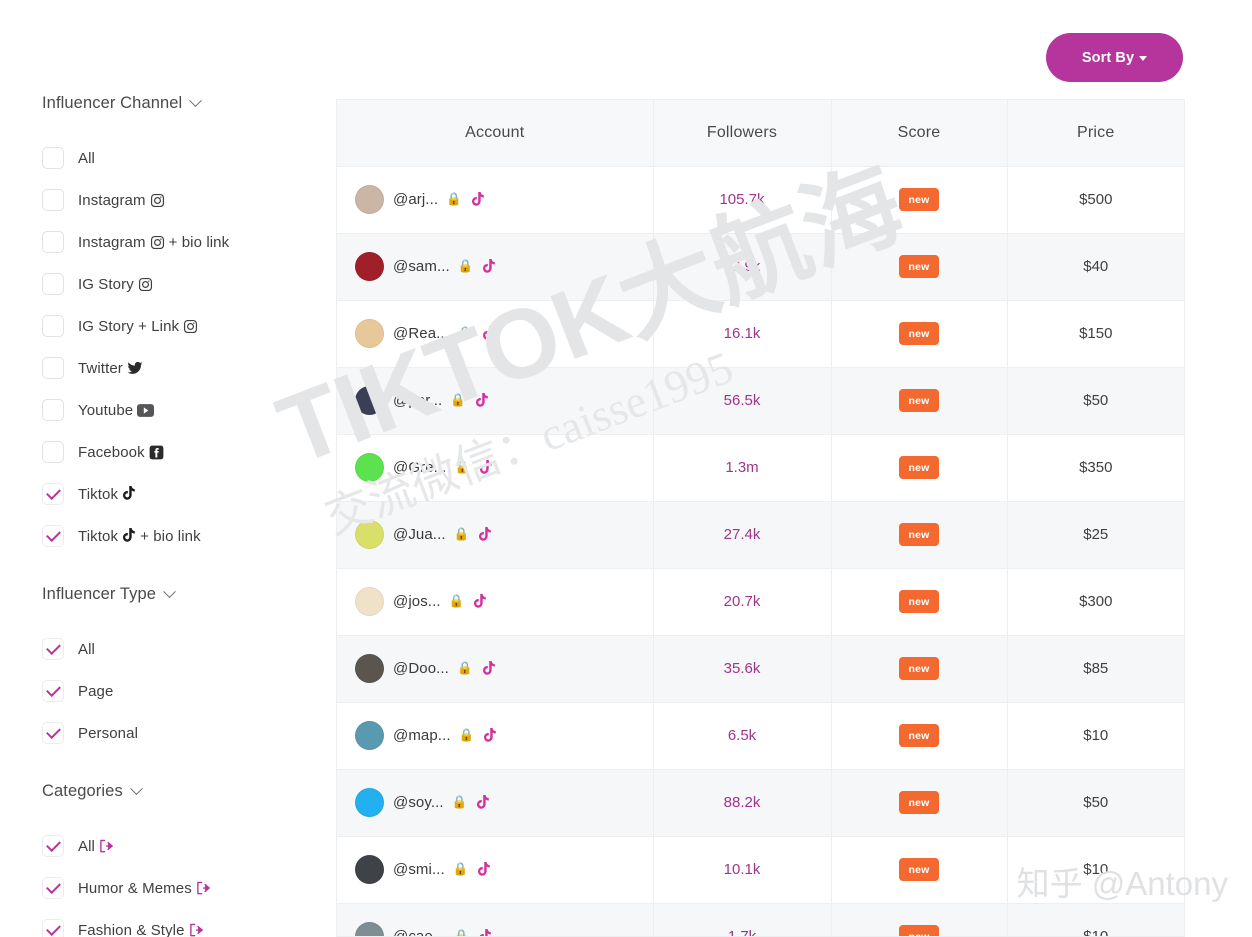 This screenshot has height=937, width=1252. I want to click on table-row: @jos... 🔒 20.7k new $300, so click(760, 602).